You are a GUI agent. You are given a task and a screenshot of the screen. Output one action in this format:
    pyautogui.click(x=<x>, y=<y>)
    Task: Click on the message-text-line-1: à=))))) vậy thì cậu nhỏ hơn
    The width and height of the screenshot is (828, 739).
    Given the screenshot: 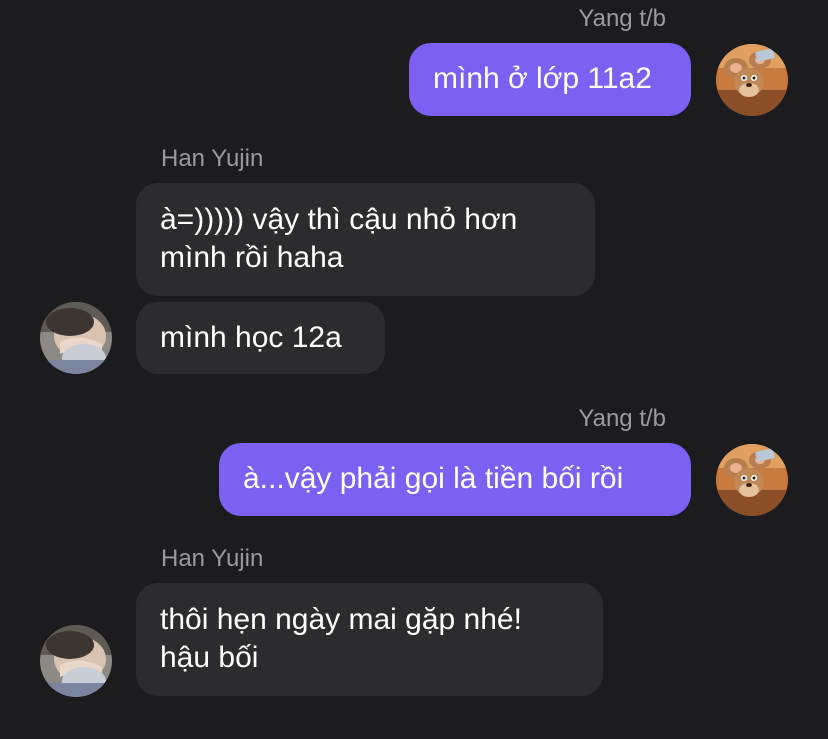 What is the action you would take?
    pyautogui.click(x=339, y=219)
    